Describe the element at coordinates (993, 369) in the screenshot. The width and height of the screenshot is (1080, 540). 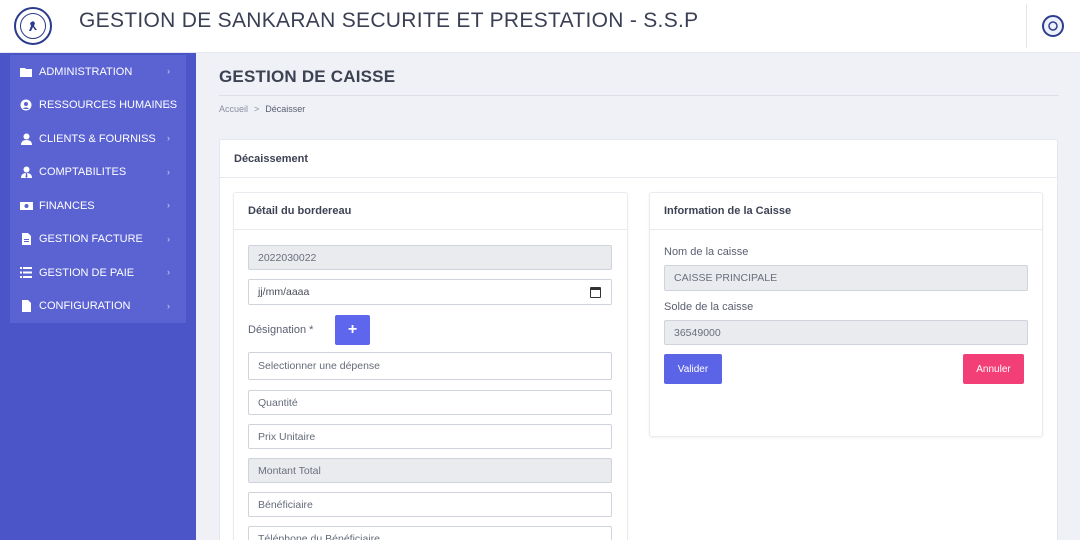
I see `annuler-button: Annuler` at that location.